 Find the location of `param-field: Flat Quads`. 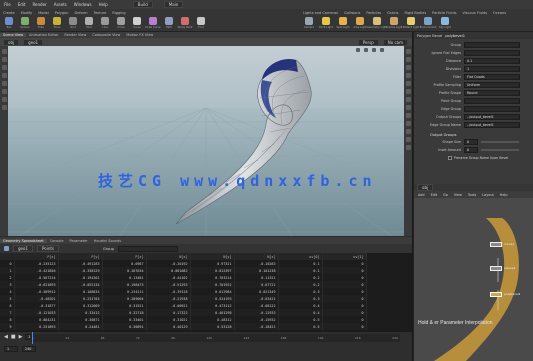

param-field: Flat Quads is located at coordinates (492, 77).